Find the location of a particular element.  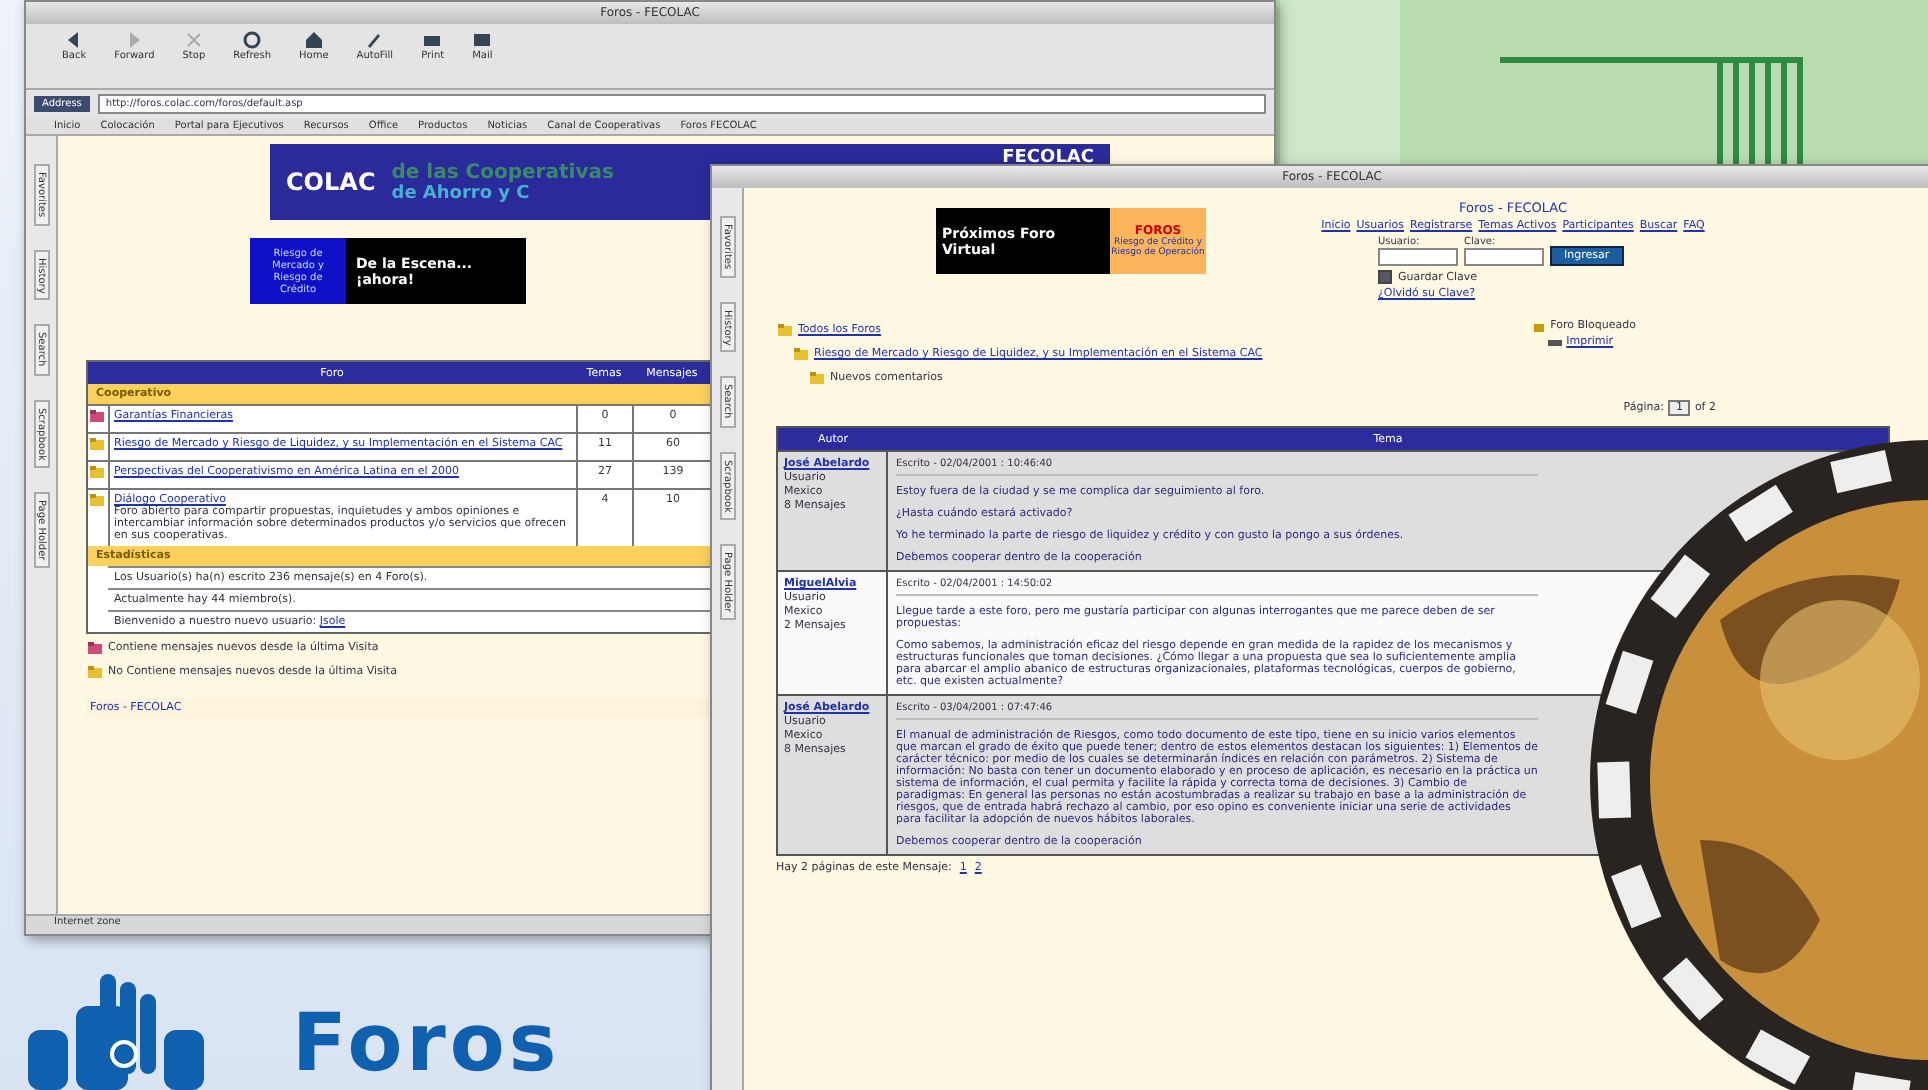

pen-icon is located at coordinates (374, 40).